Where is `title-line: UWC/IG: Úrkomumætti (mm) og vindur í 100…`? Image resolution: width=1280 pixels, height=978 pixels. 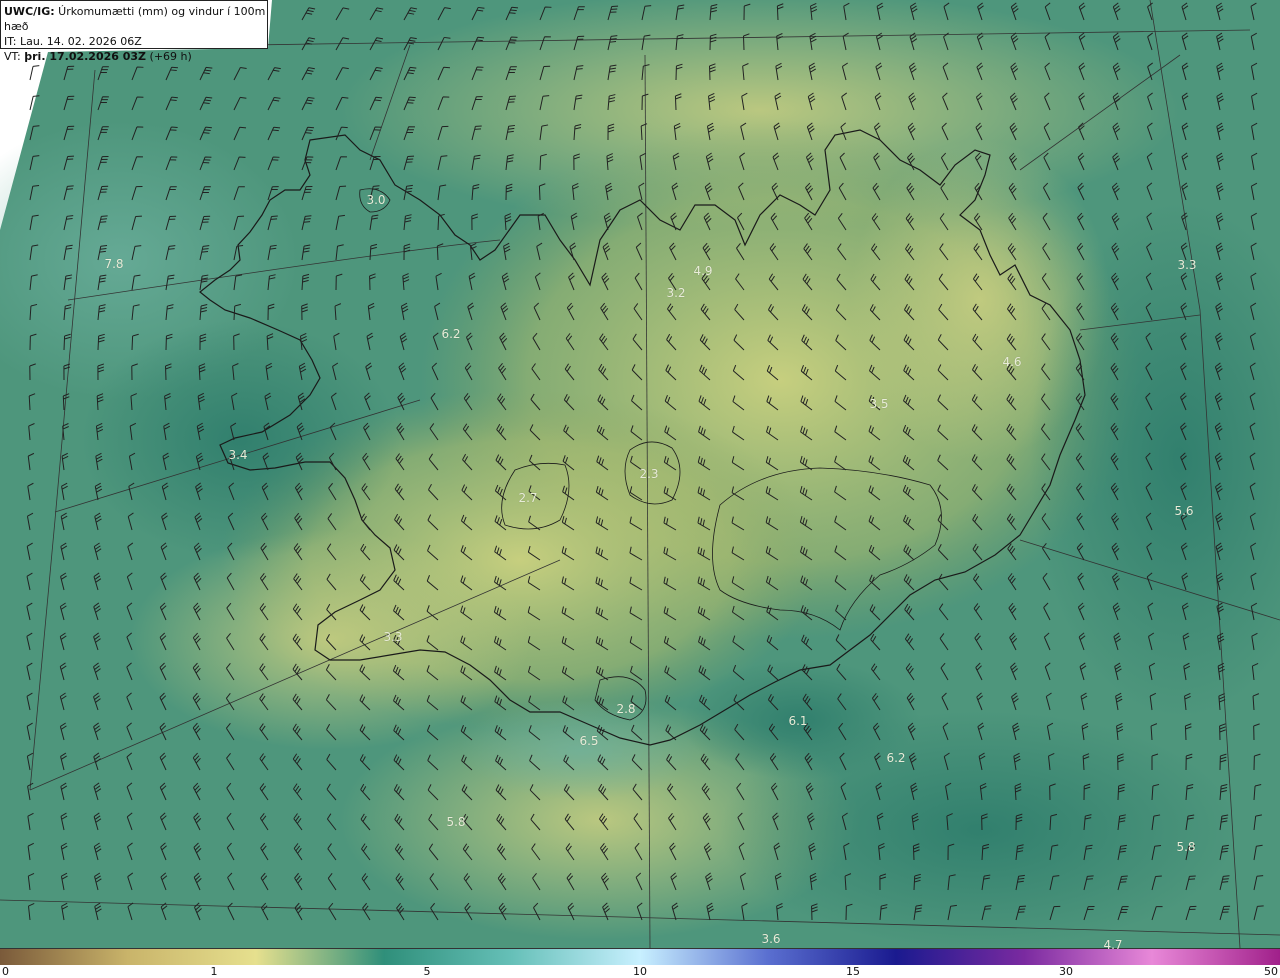
title-line: UWC/IG: Úrkomumætti (mm) og vindur í 100… is located at coordinates (135, 19).